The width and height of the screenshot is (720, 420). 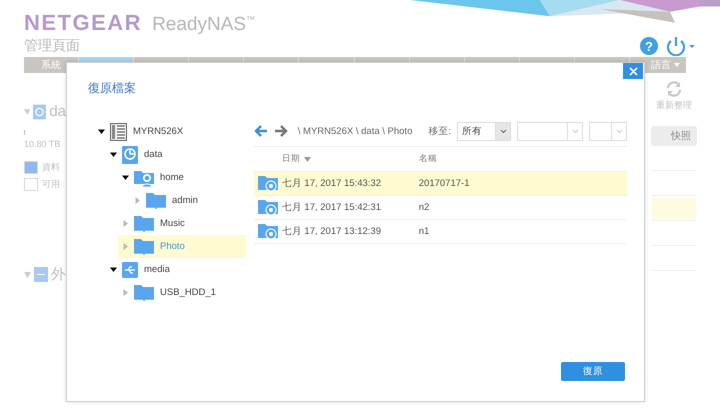 I want to click on legend-label: 可用, so click(x=51, y=184).